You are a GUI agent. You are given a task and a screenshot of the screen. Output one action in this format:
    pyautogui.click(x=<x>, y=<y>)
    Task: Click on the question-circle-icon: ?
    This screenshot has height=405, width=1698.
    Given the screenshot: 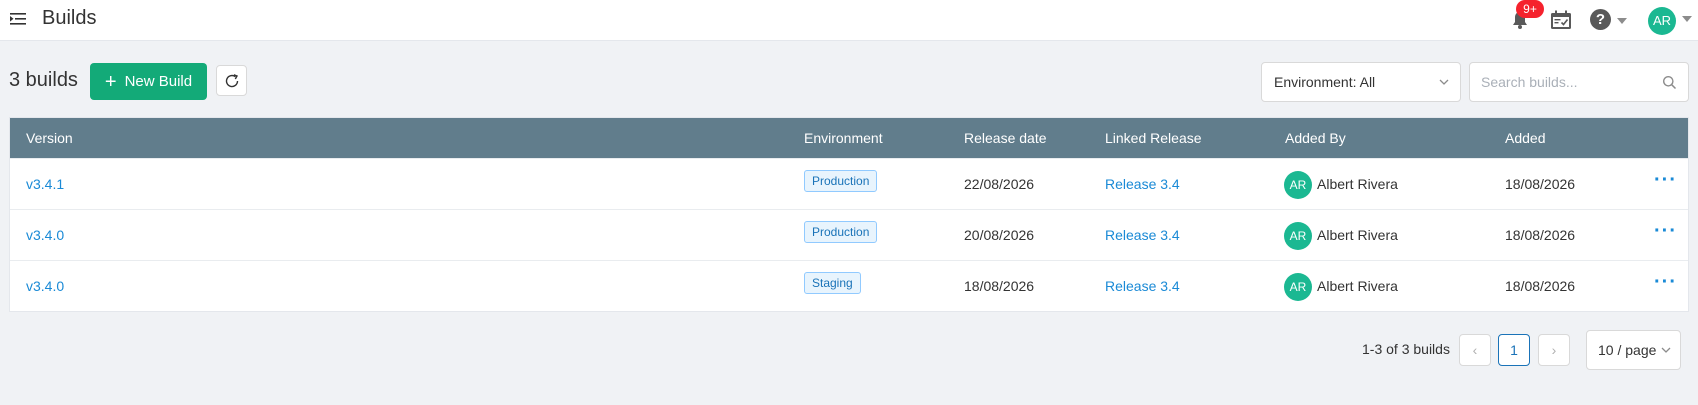 What is the action you would take?
    pyautogui.click(x=1600, y=19)
    